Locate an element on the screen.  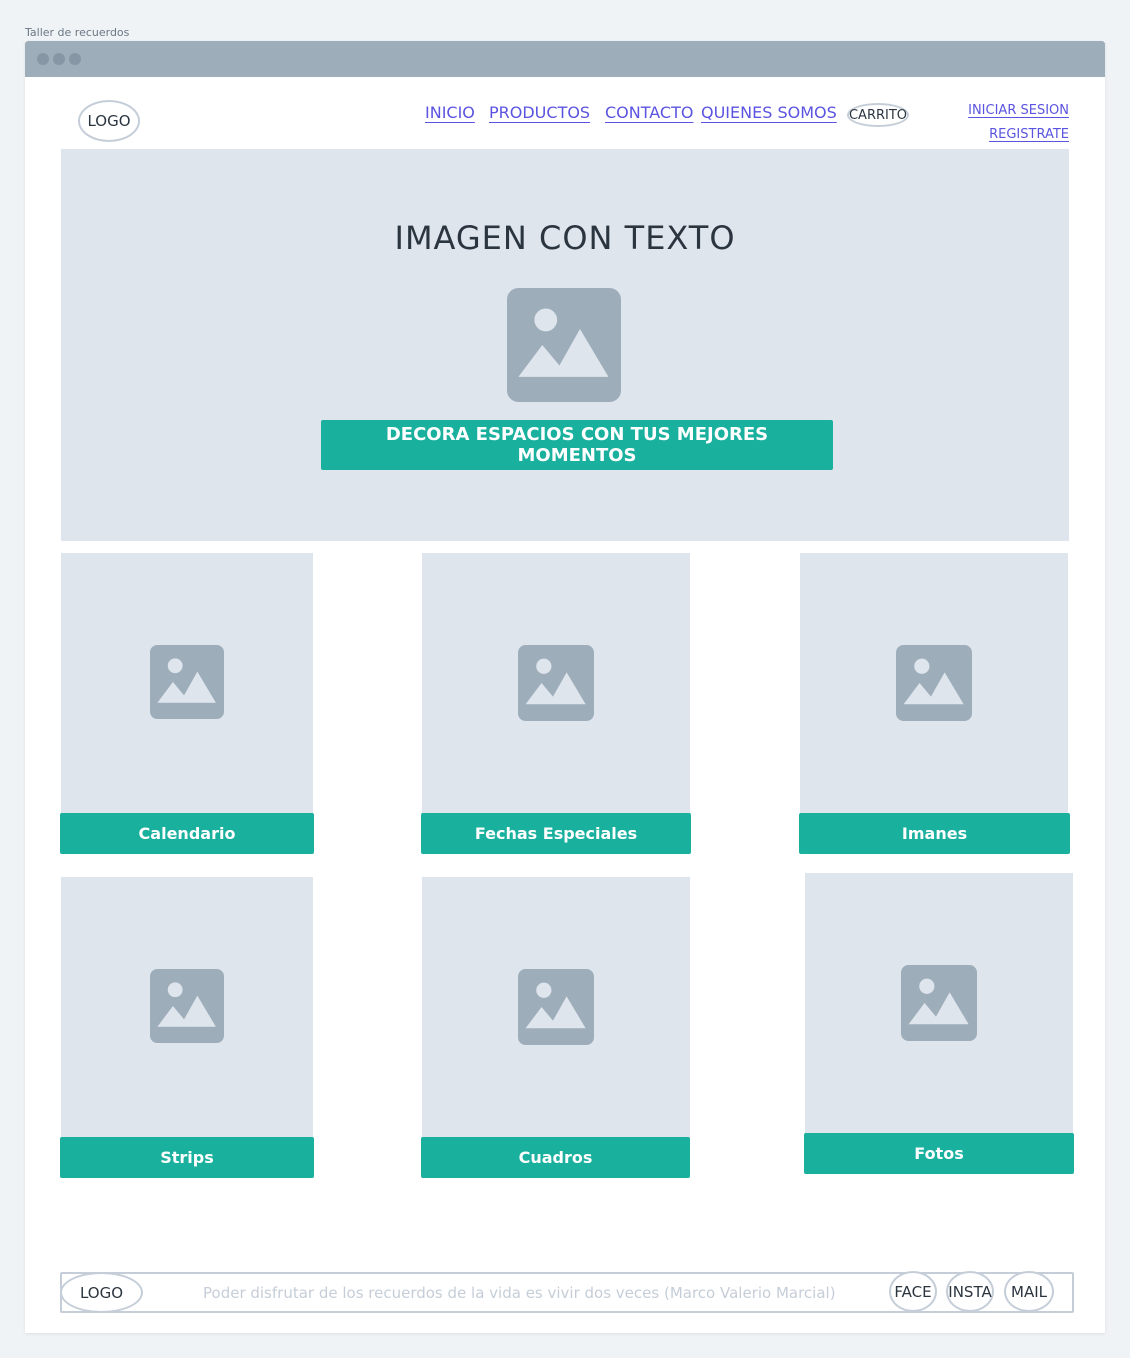
footer-logo: LOGO is located at coordinates (101, 1292).